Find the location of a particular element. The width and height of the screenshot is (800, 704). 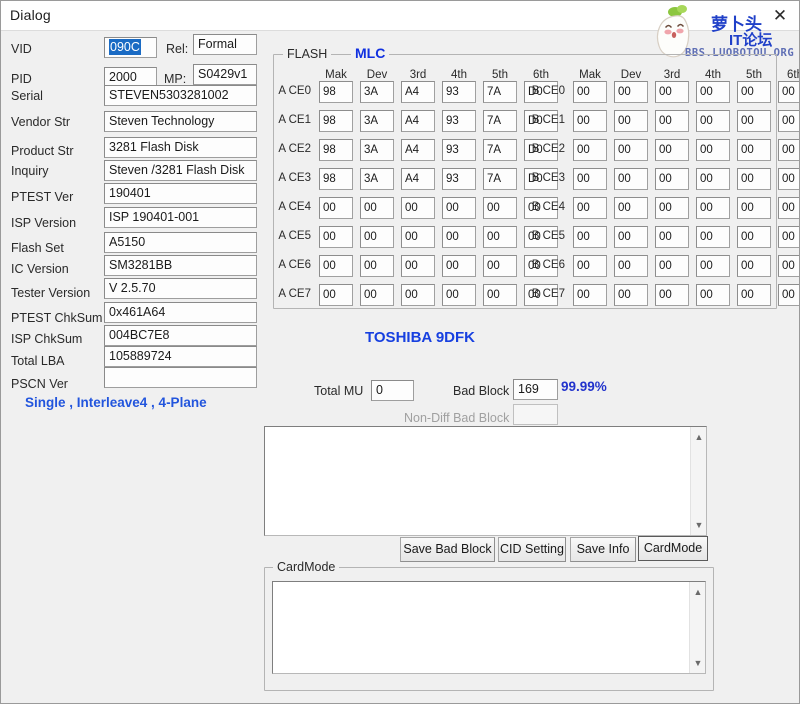

log-scrollbar: ▲ ▼ is located at coordinates (698, 481).